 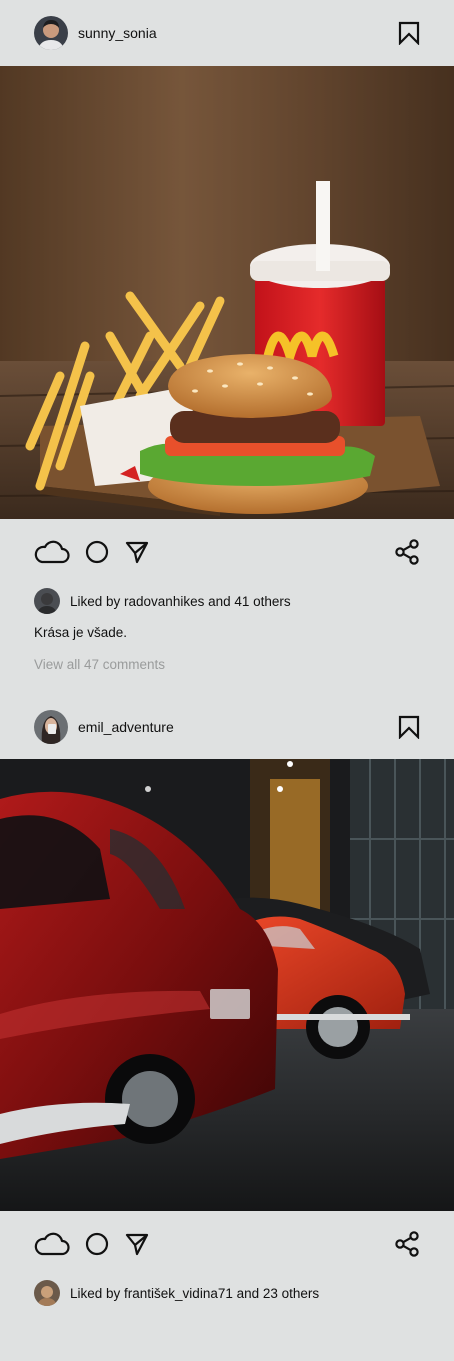 I want to click on caption: Krása je všade., so click(x=81, y=632).